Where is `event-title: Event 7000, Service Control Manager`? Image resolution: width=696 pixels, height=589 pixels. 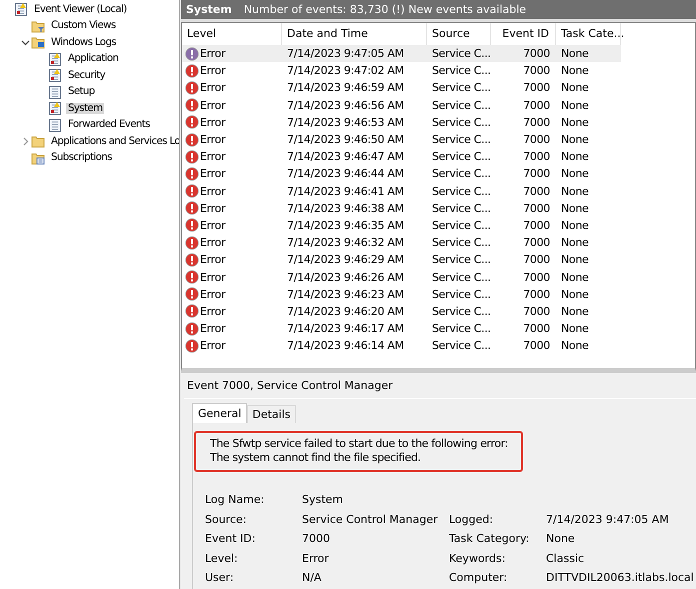 event-title: Event 7000, Service Control Manager is located at coordinates (440, 388).